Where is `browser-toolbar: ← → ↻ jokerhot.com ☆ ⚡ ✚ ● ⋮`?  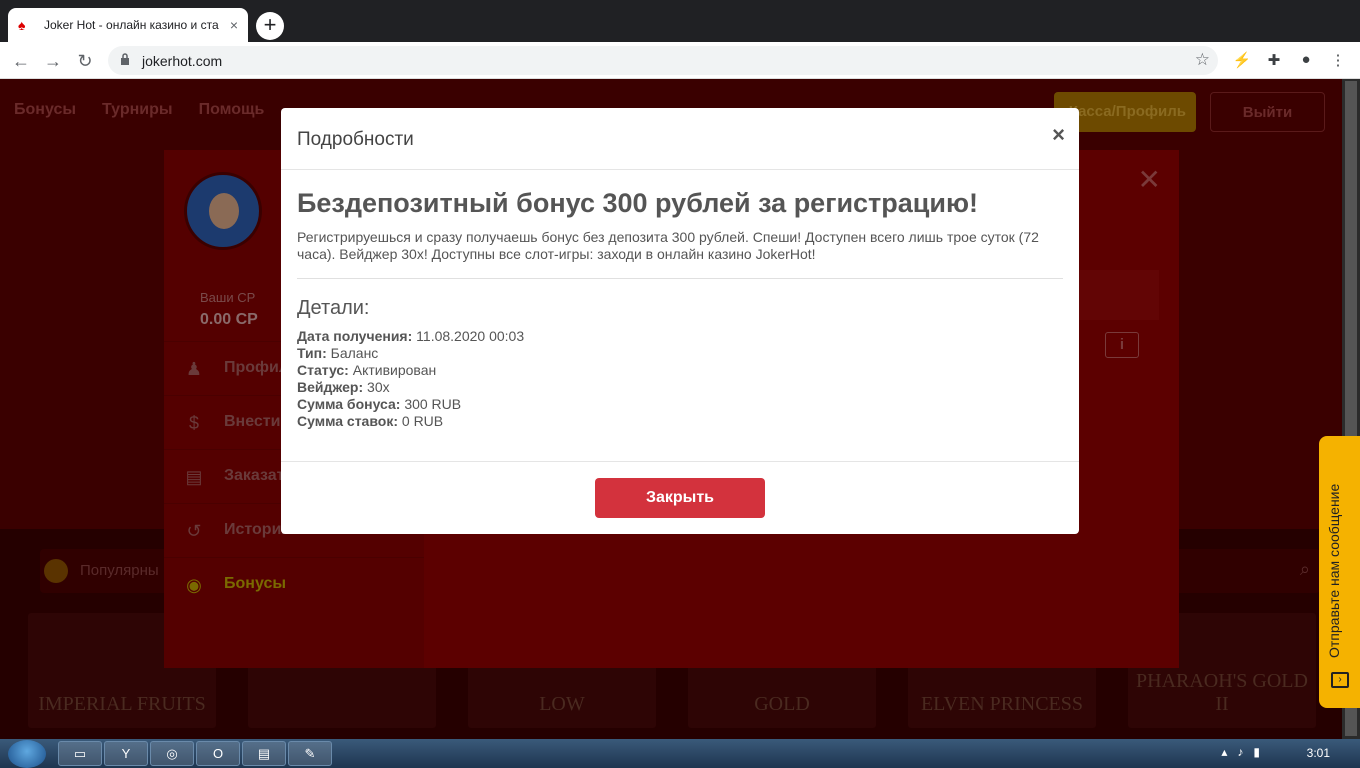
browser-toolbar: ← → ↻ jokerhot.com ☆ ⚡ ✚ ● ⋮ is located at coordinates (680, 60).